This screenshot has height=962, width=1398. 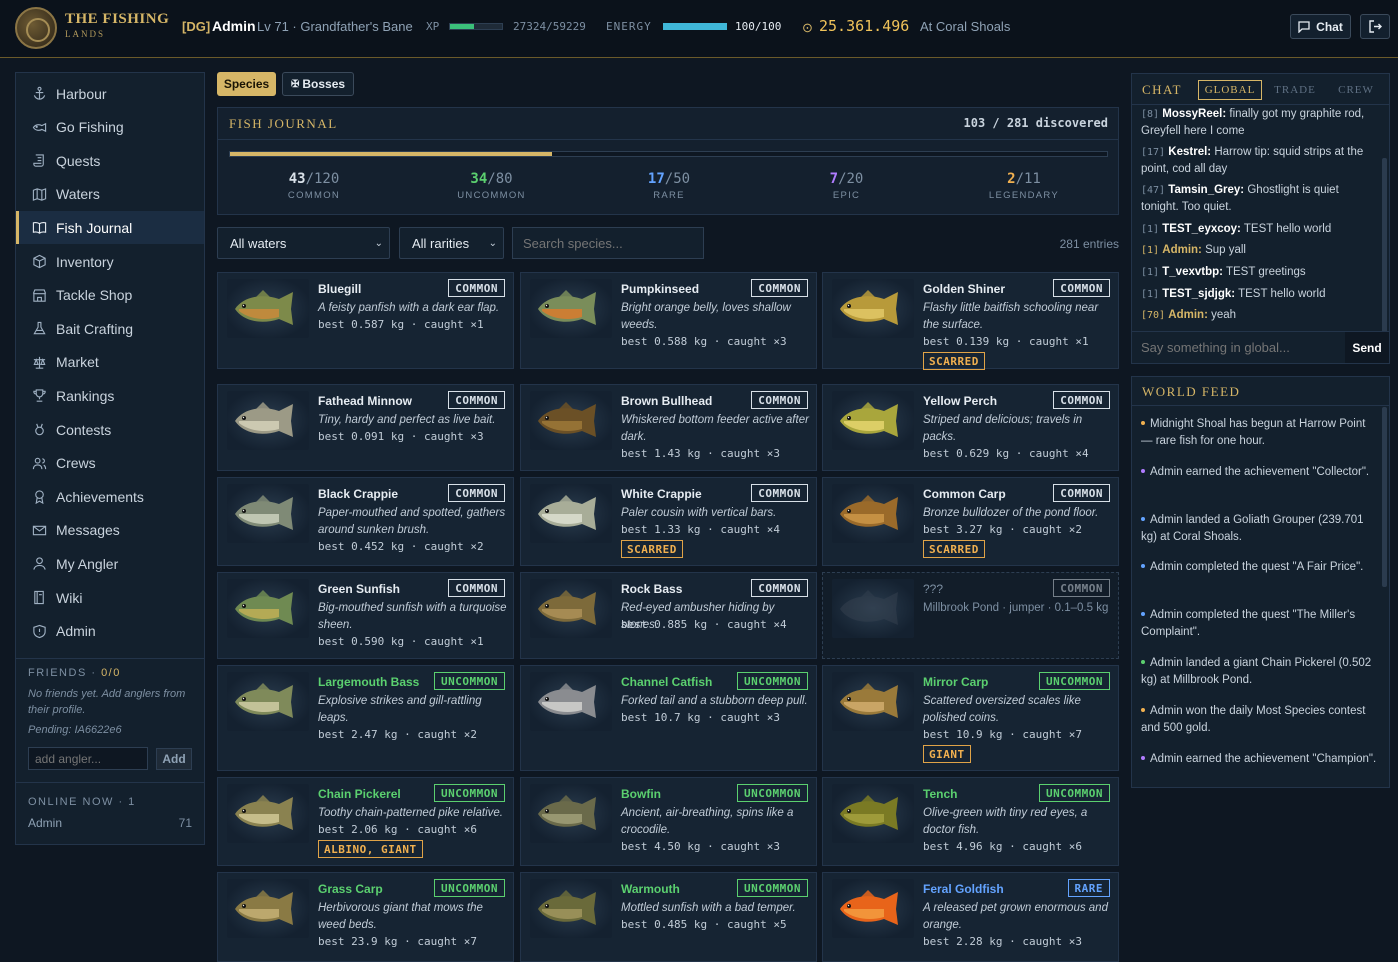 What do you see at coordinates (758, 26) in the screenshot?
I see `energy-value: 100/100` at bounding box center [758, 26].